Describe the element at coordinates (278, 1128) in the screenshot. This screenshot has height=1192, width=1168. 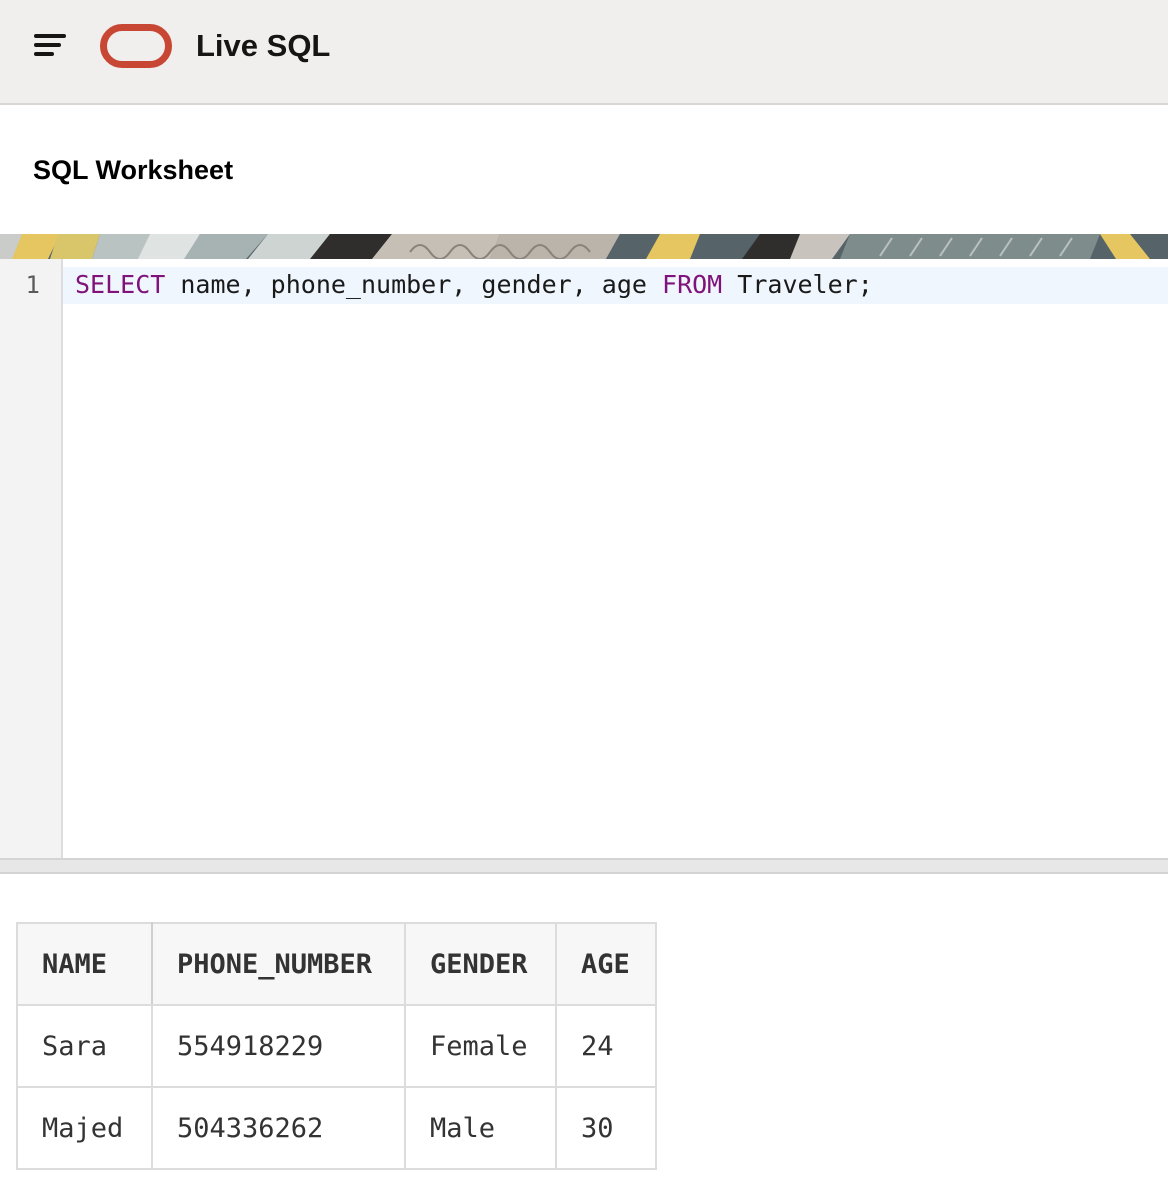
I see `table-cell: 504336262` at that location.